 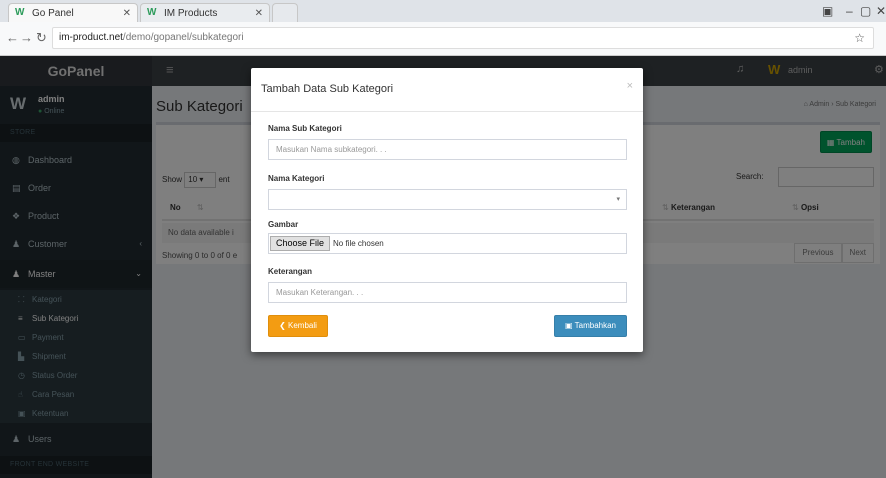 What do you see at coordinates (881, 11) in the screenshot?
I see `close-window-icon: ✕` at bounding box center [881, 11].